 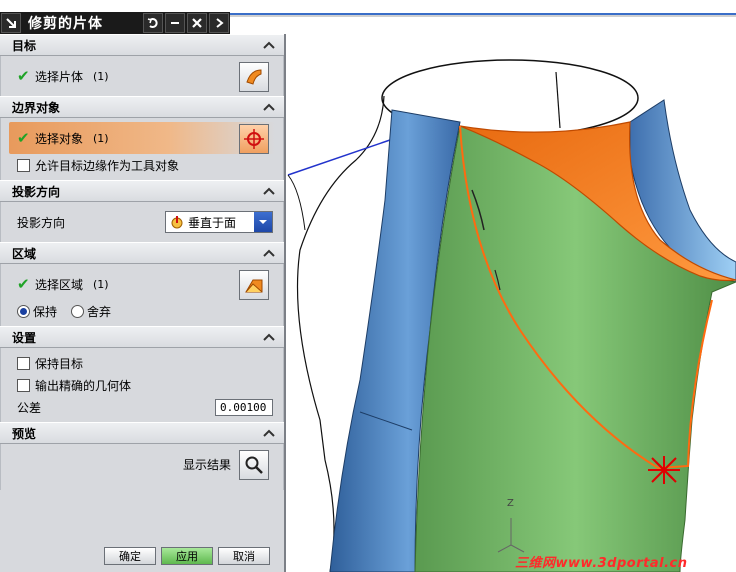 I want to click on section-title: 投影方向, so click(x=36, y=191).